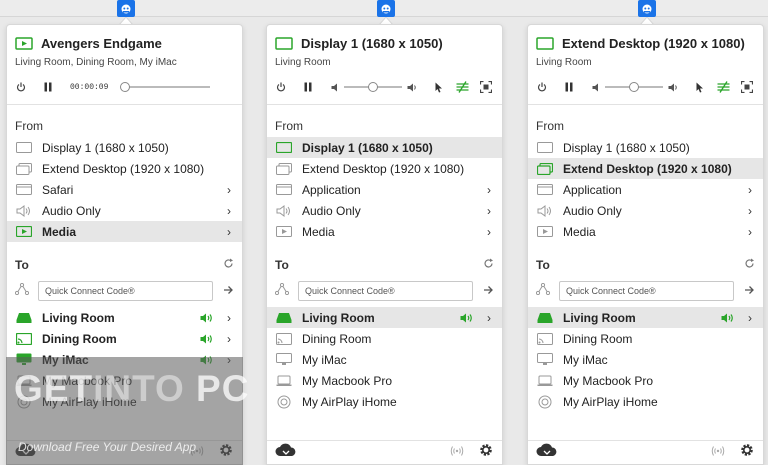 This screenshot has height=465, width=768. I want to click on source-label: Media, so click(318, 231).